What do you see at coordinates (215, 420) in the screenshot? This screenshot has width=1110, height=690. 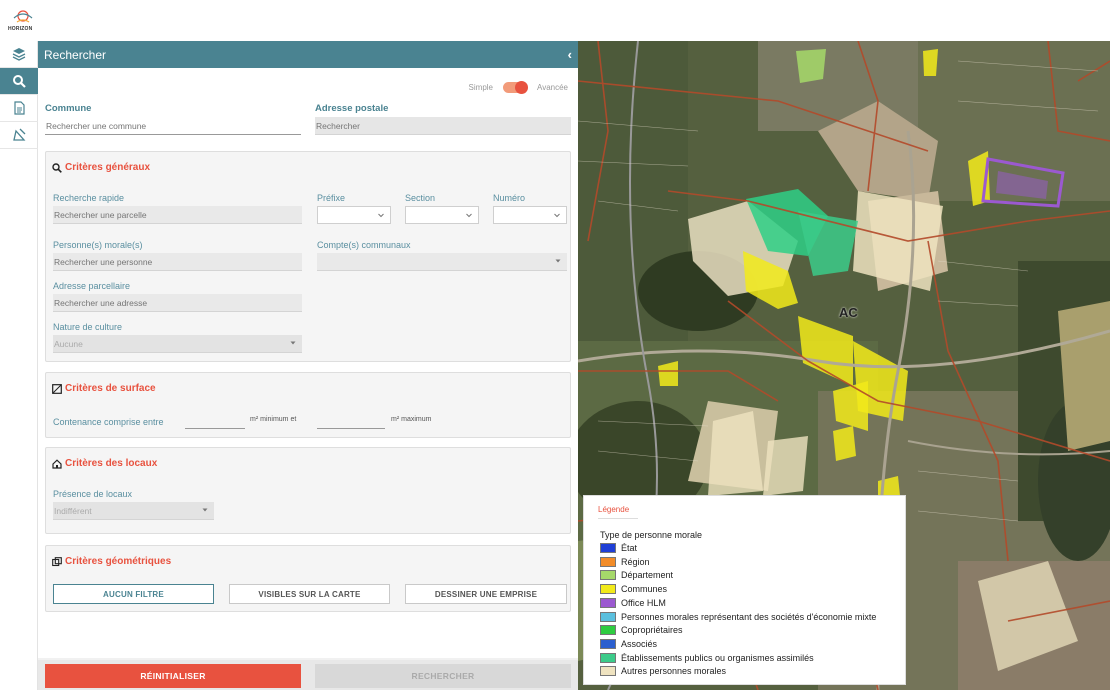 I see `surface-min-input` at bounding box center [215, 420].